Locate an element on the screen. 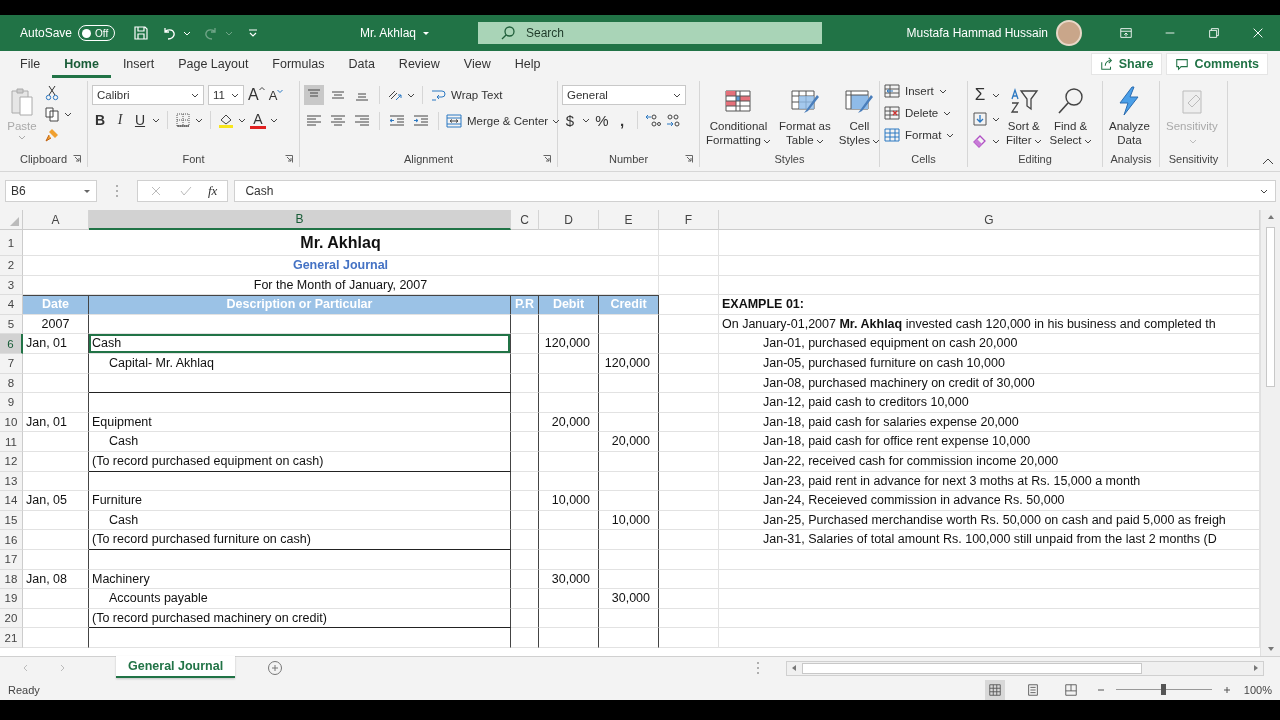  sheet-cell: Jan, 08 is located at coordinates (56, 579).